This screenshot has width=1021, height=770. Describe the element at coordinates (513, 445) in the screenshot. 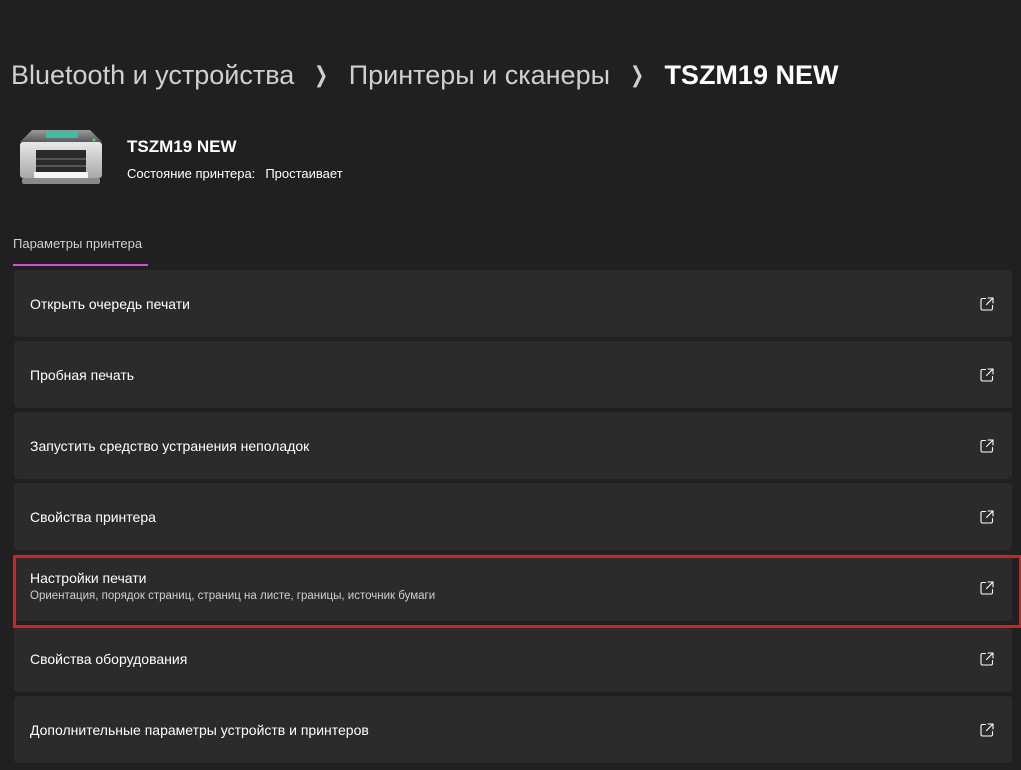

I see `run-troubleshooter-item: Запустить средство устранения неполадок` at that location.